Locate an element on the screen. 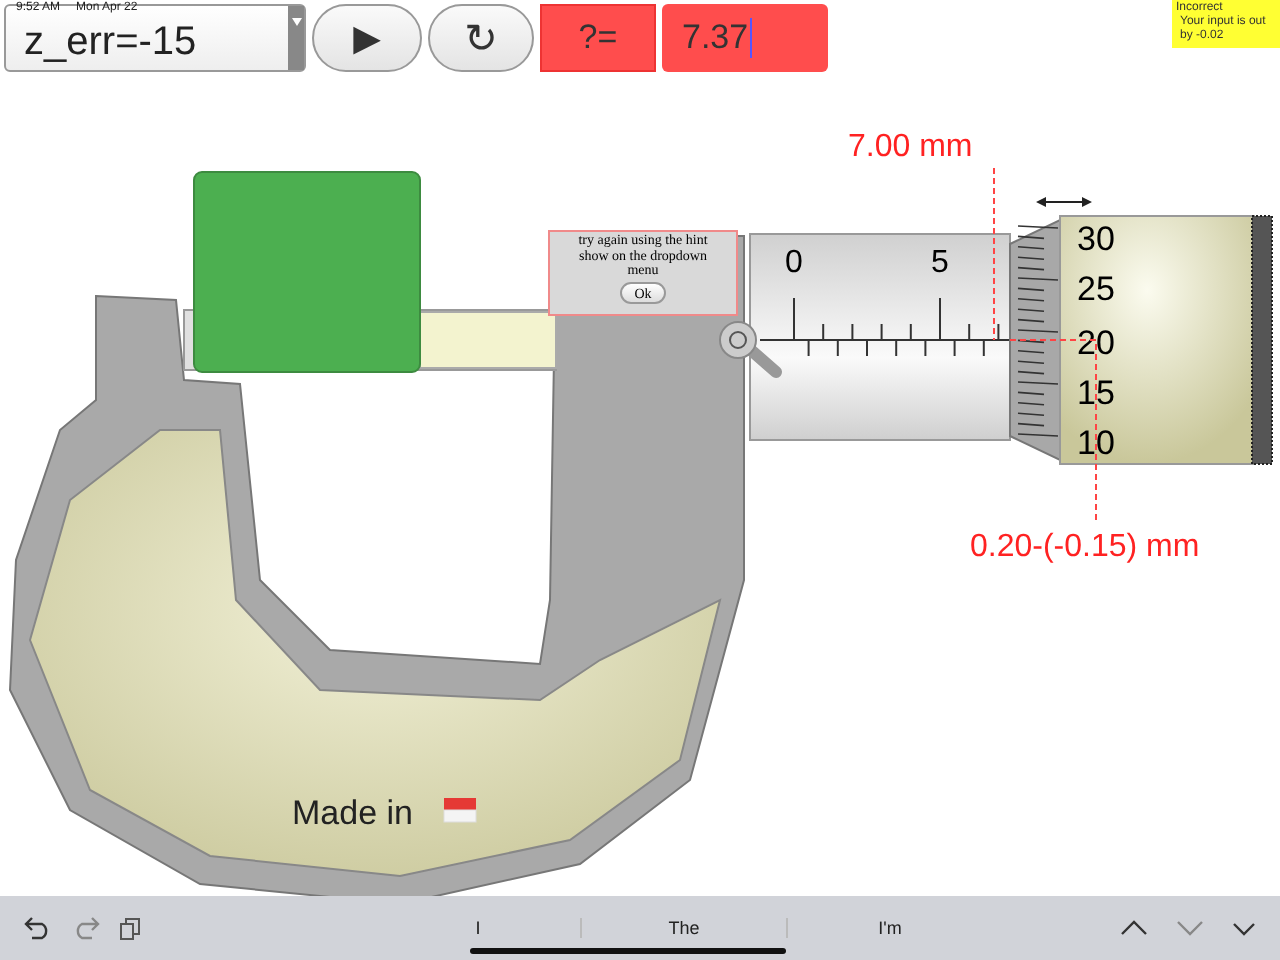 The width and height of the screenshot is (1280, 960). sleeve-number: 0 is located at coordinates (794, 263).